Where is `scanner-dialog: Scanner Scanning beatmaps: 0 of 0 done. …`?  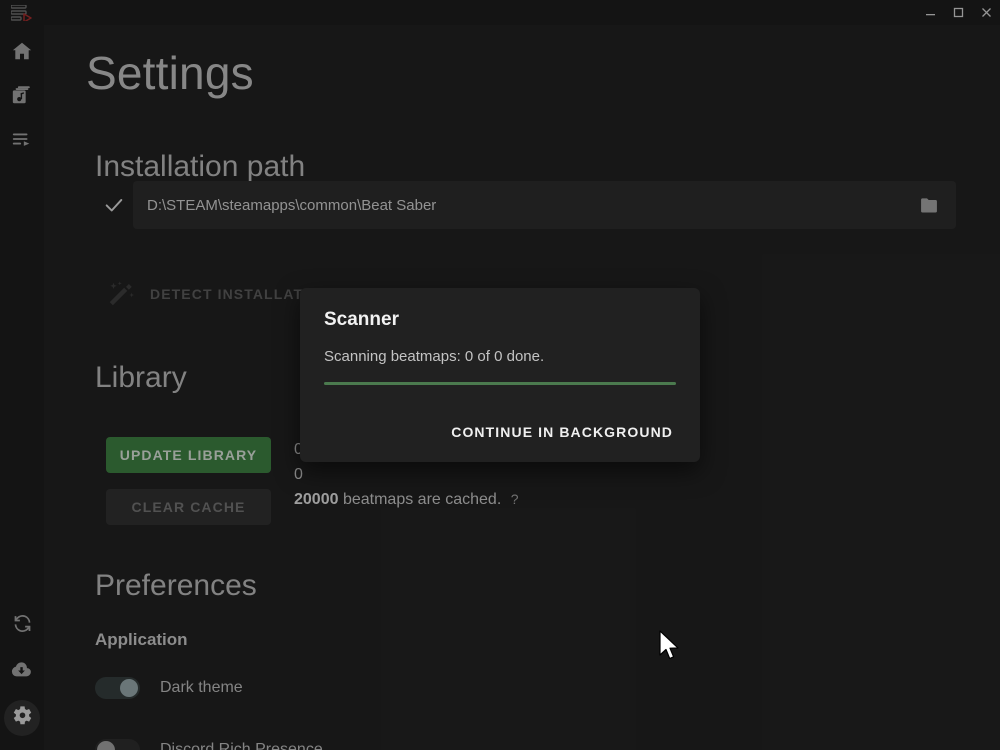
scanner-dialog: Scanner Scanning beatmaps: 0 of 0 done. … is located at coordinates (500, 375).